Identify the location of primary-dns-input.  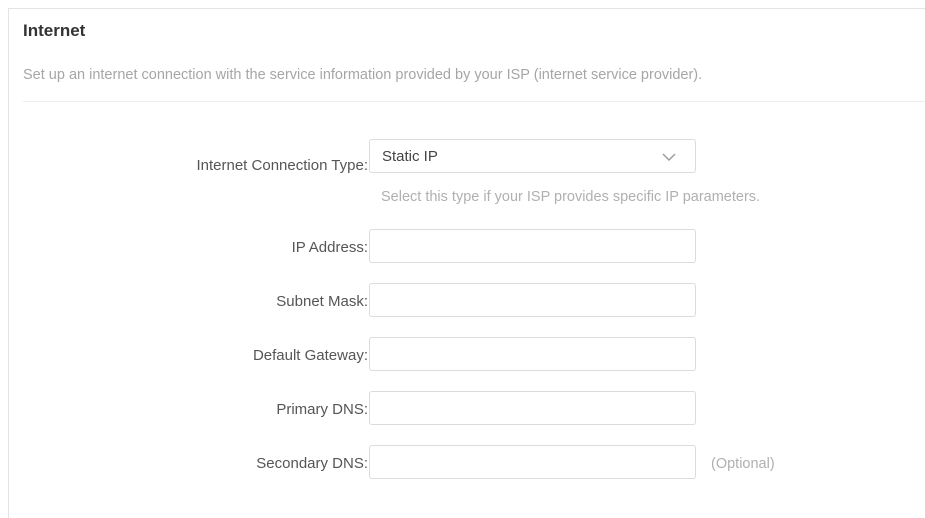
(532, 408).